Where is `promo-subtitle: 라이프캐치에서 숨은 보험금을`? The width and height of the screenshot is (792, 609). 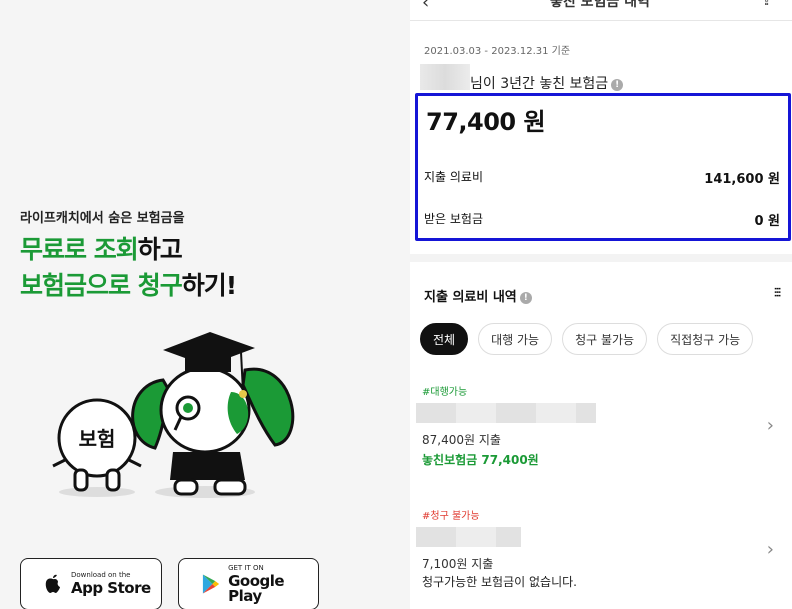 promo-subtitle: 라이프캐치에서 숨은 보험금을 is located at coordinates (102, 218).